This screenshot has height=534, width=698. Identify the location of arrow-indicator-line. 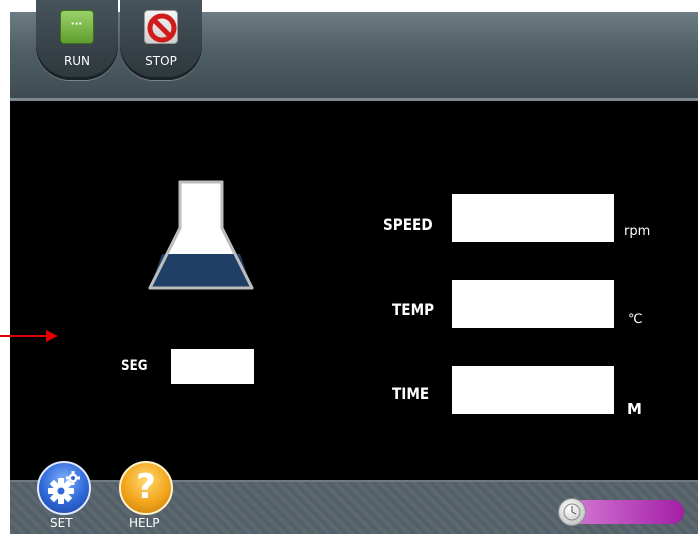
(25, 336).